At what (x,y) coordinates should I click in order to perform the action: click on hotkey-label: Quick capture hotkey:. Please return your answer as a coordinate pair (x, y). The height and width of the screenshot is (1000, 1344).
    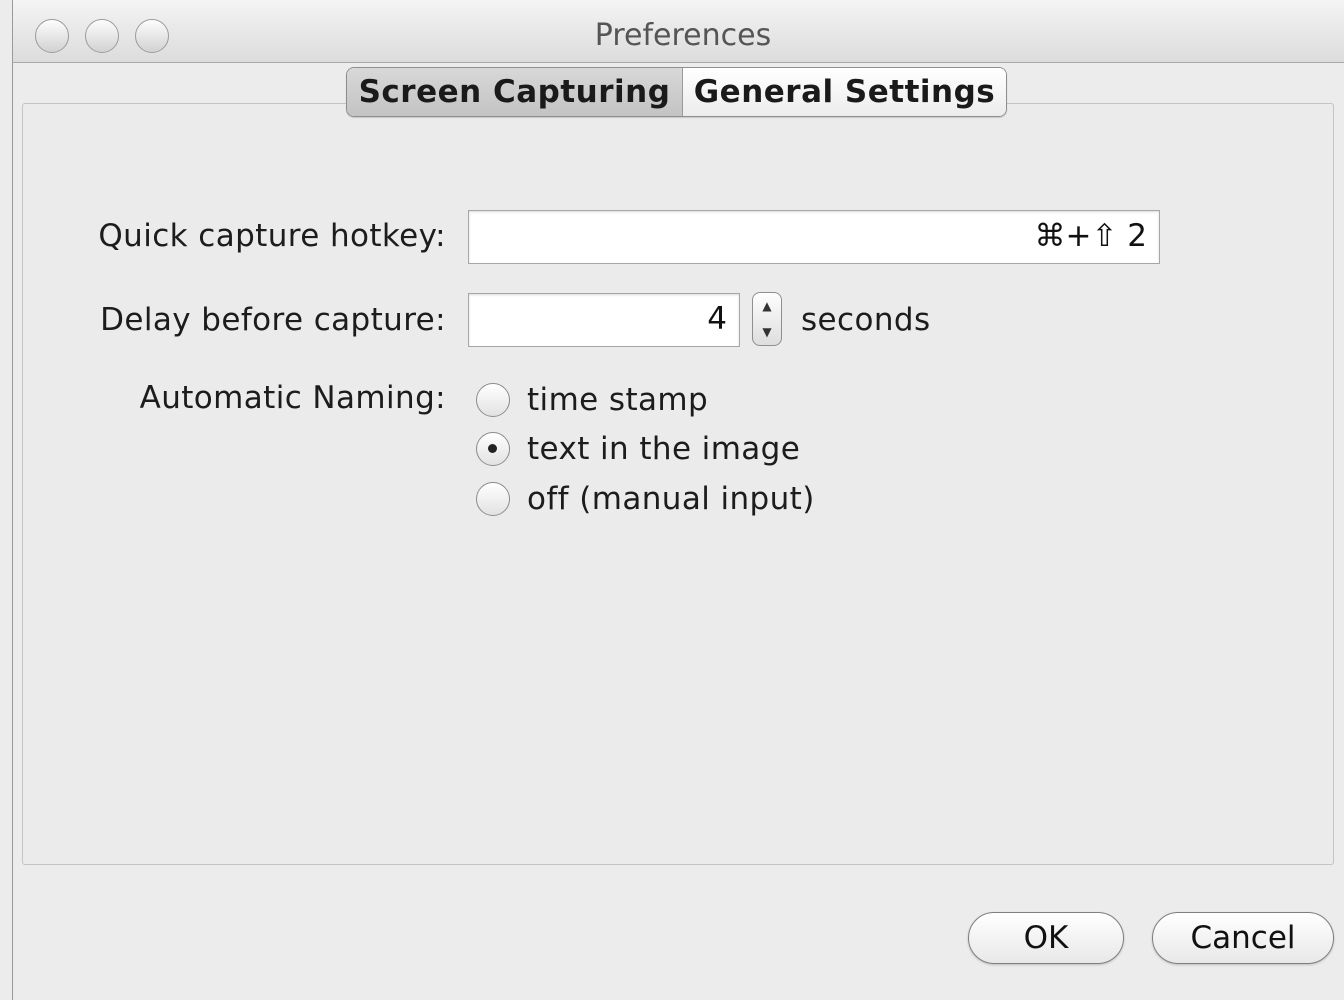
    Looking at the image, I should click on (272, 236).